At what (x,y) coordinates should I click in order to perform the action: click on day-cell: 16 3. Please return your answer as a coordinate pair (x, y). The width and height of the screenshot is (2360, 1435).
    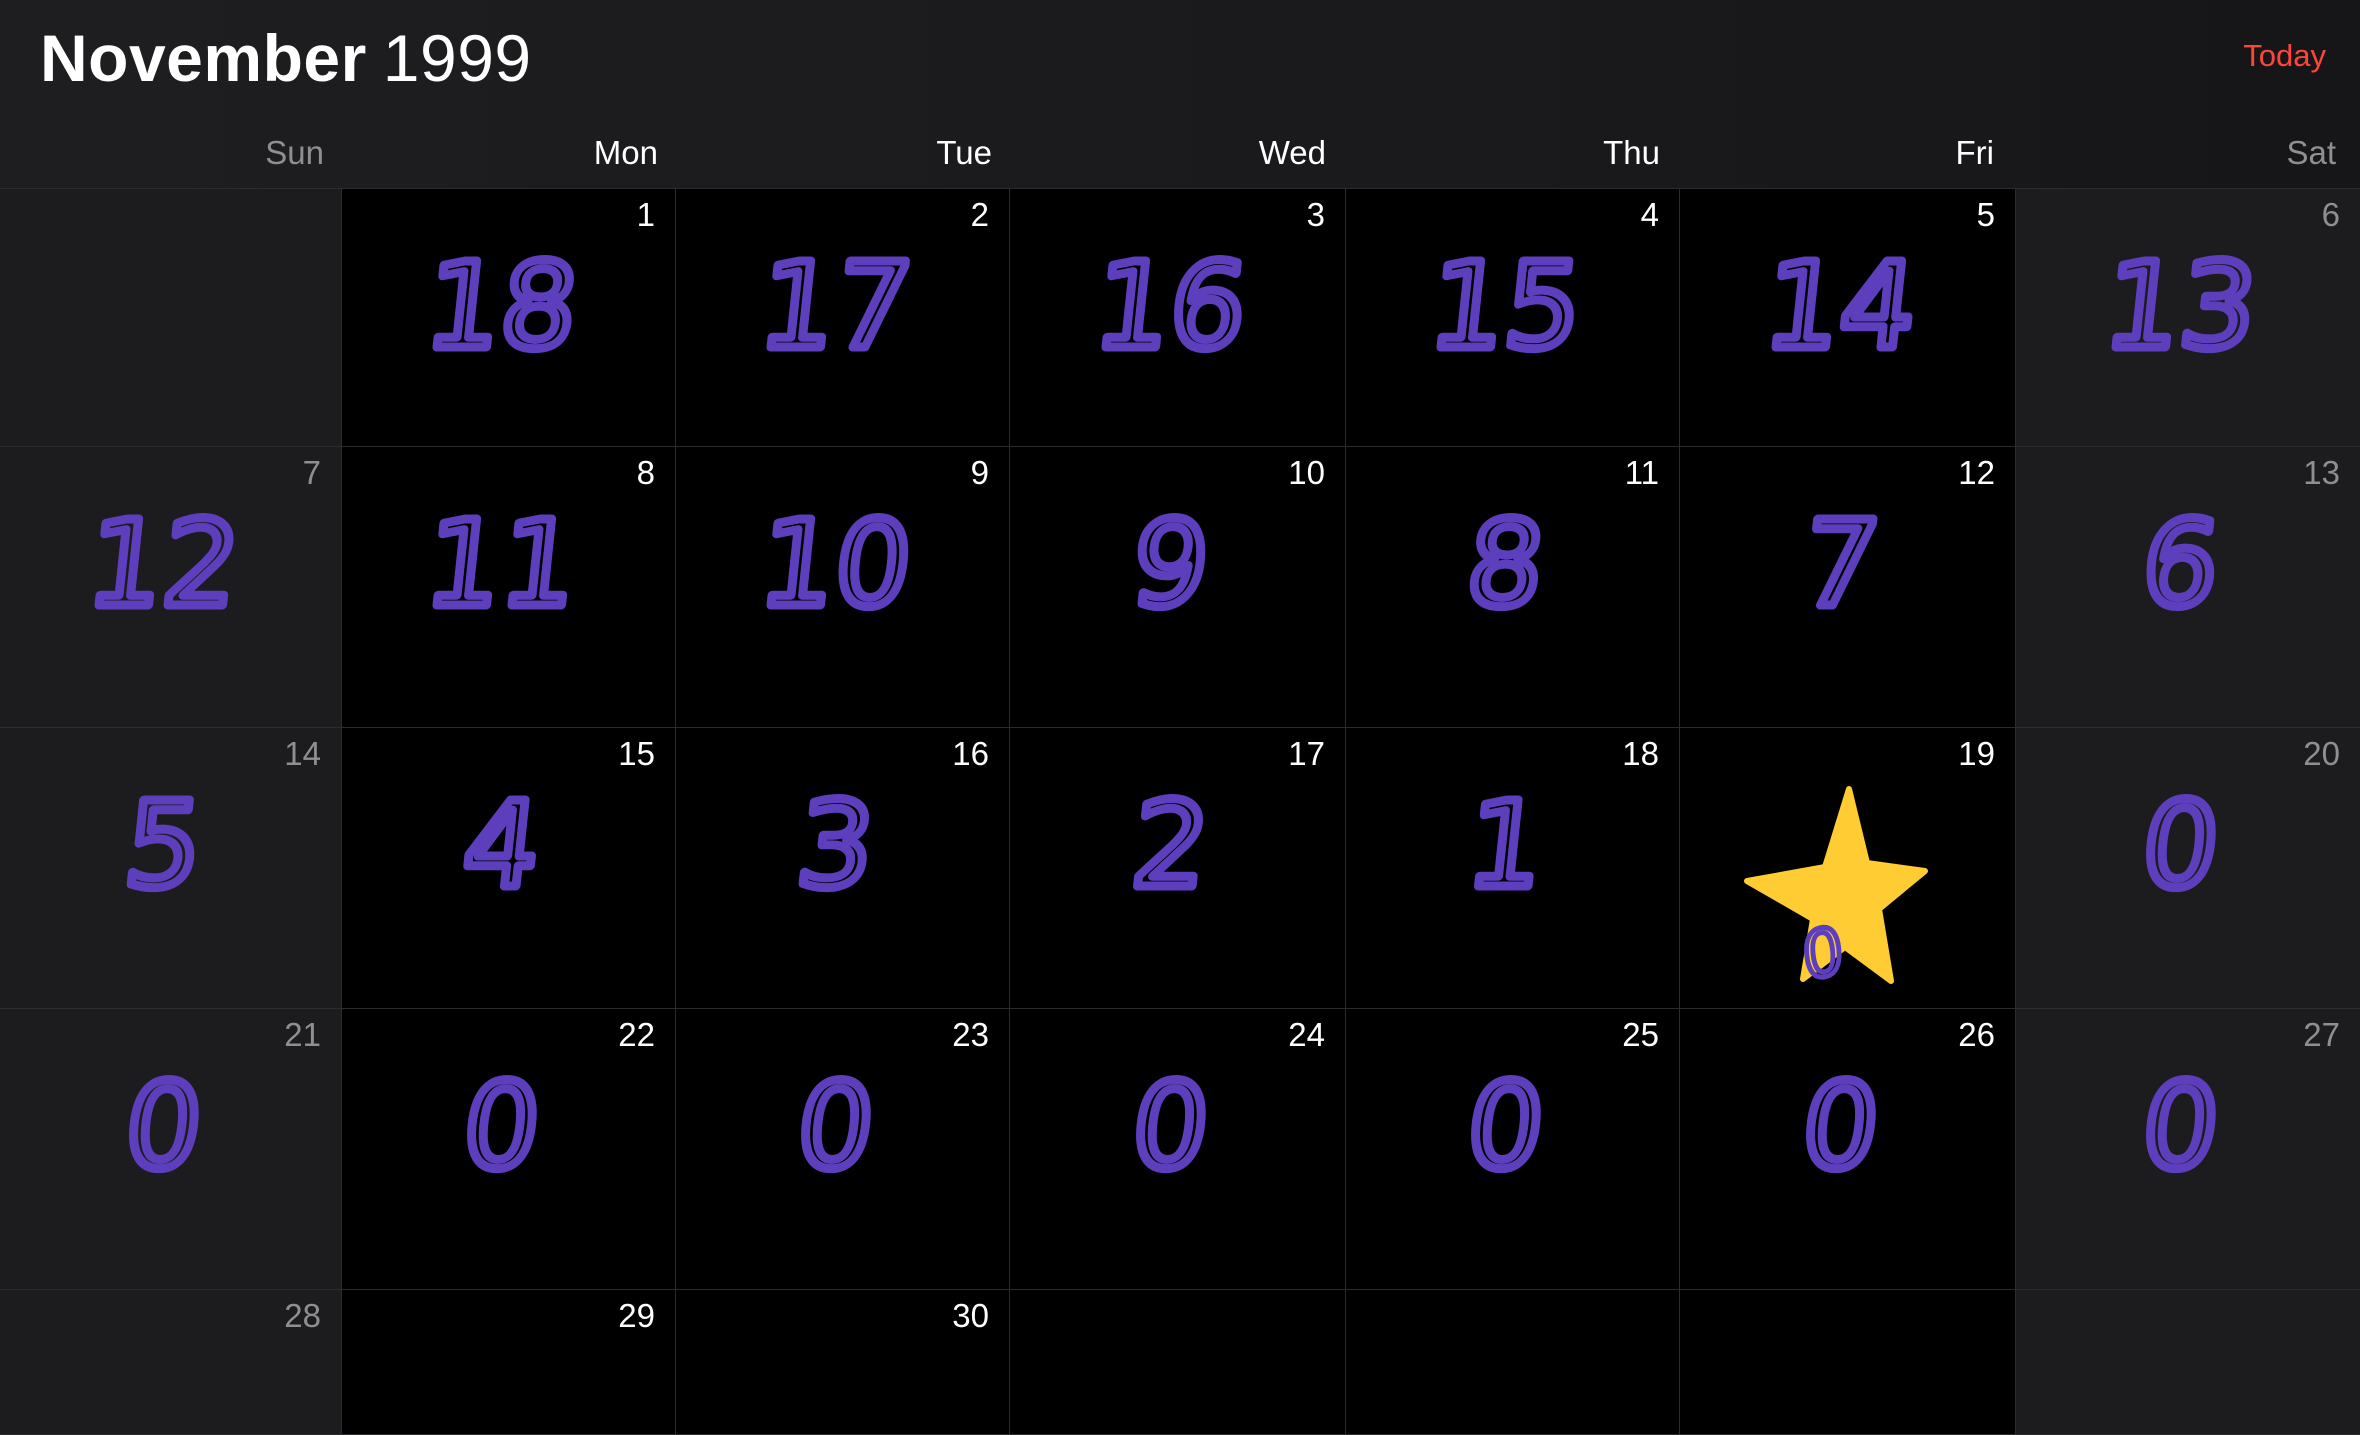
    Looking at the image, I should click on (843, 868).